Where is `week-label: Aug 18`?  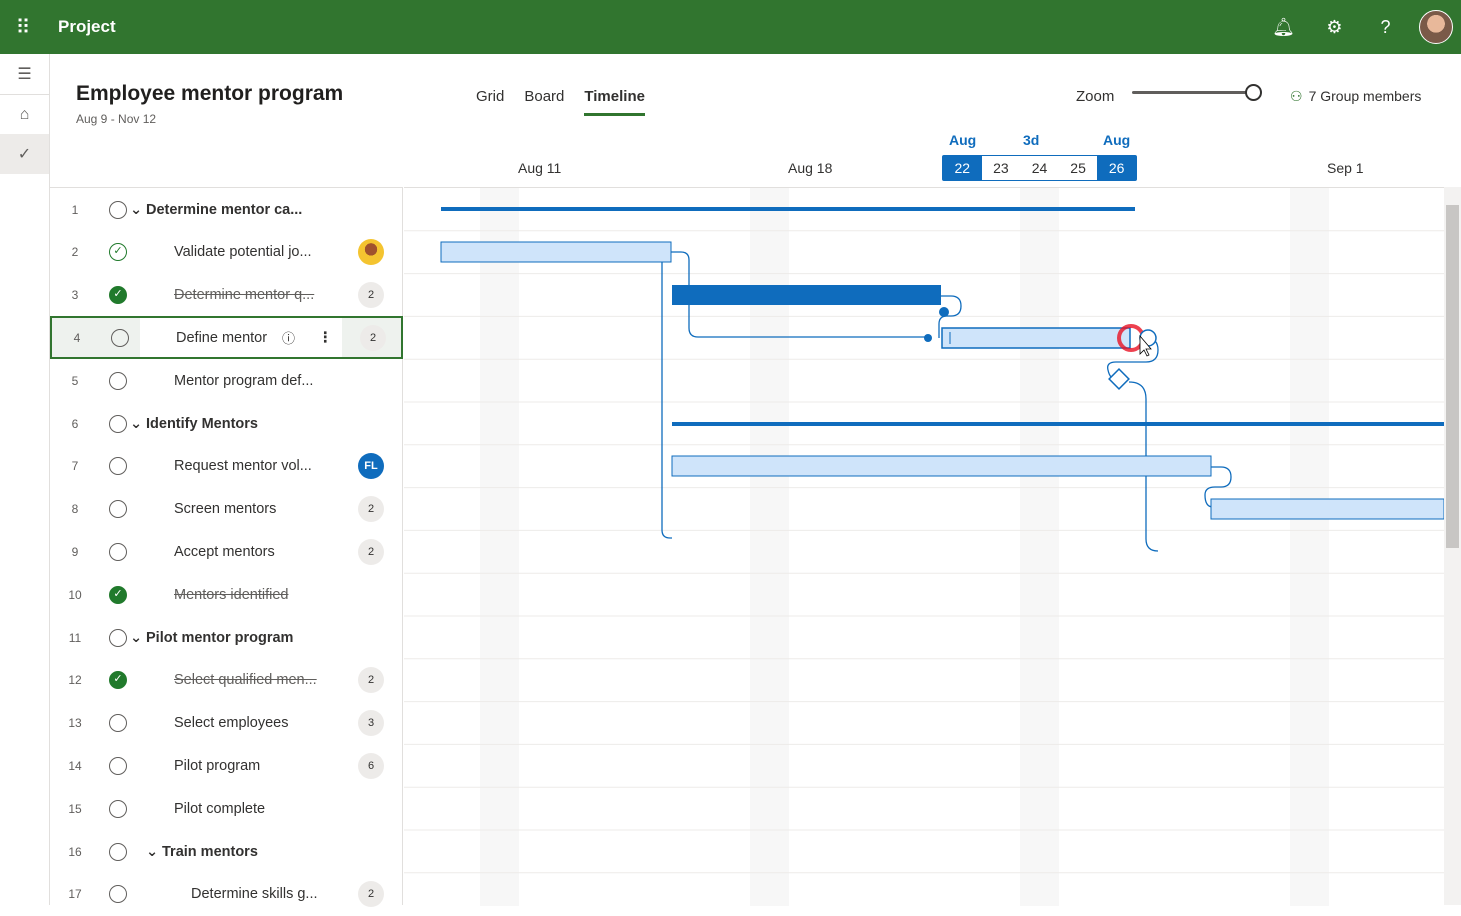
week-label: Aug 18 is located at coordinates (810, 168).